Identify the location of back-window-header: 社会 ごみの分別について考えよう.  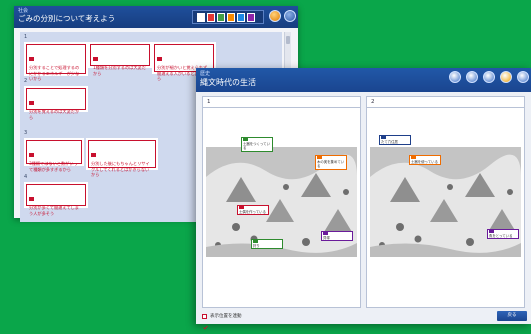
(156, 17).